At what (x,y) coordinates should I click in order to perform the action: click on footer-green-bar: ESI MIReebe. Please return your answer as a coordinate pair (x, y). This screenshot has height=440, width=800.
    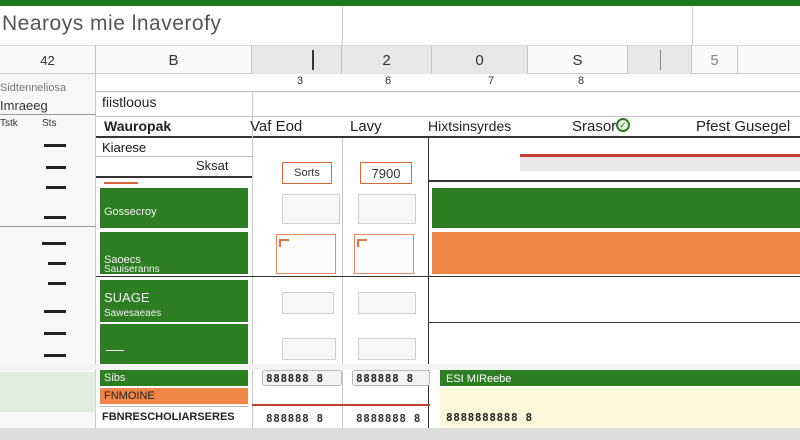
    Looking at the image, I should click on (620, 379).